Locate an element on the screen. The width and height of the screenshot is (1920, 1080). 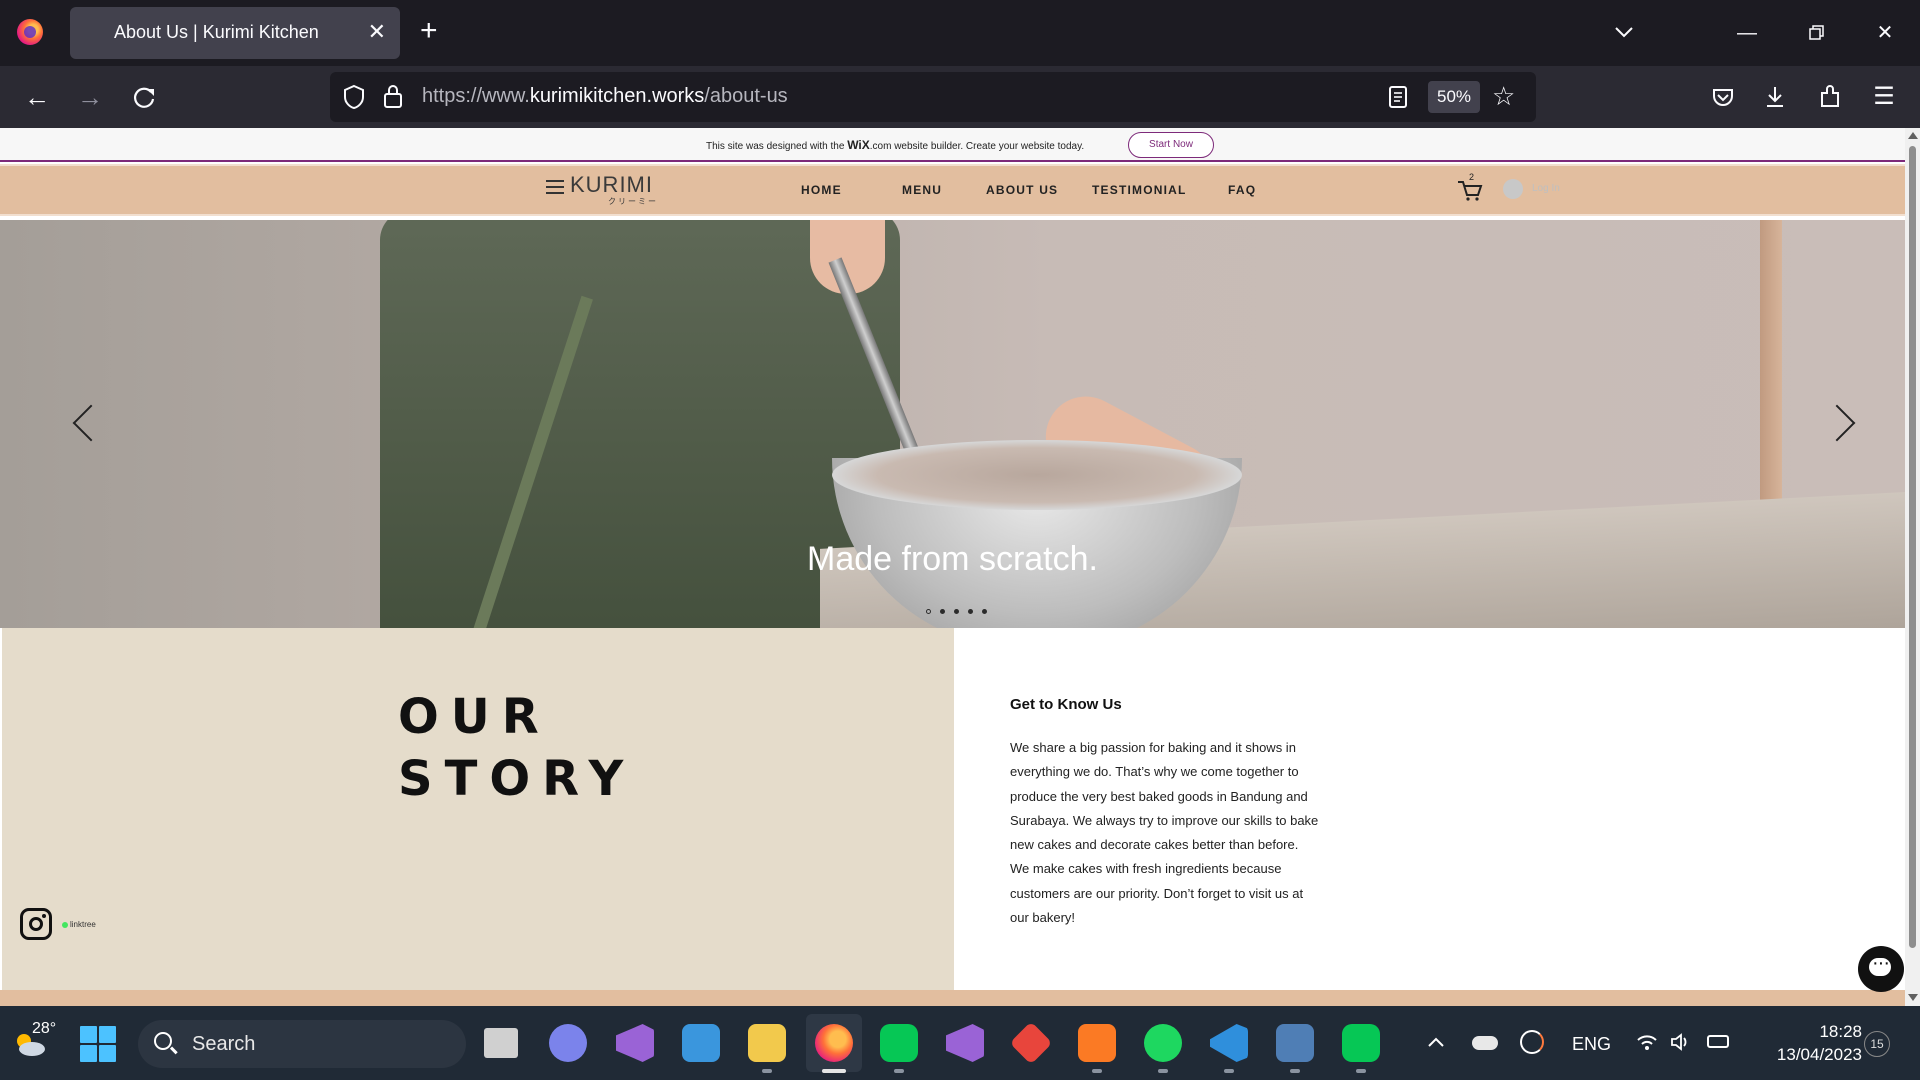
downloads-icon is located at coordinates (1775, 97).